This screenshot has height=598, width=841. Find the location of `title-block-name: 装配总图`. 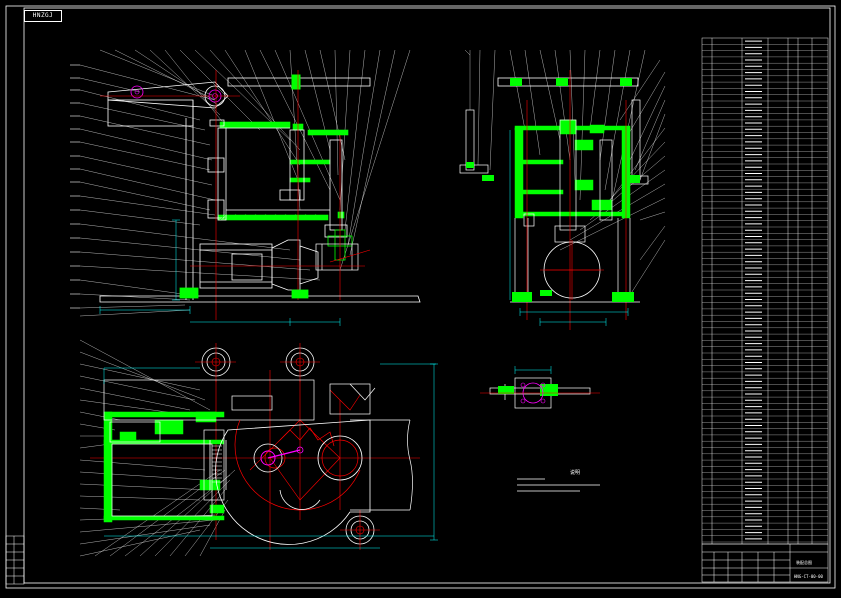

title-block-name: 装配总图 is located at coordinates (804, 562).